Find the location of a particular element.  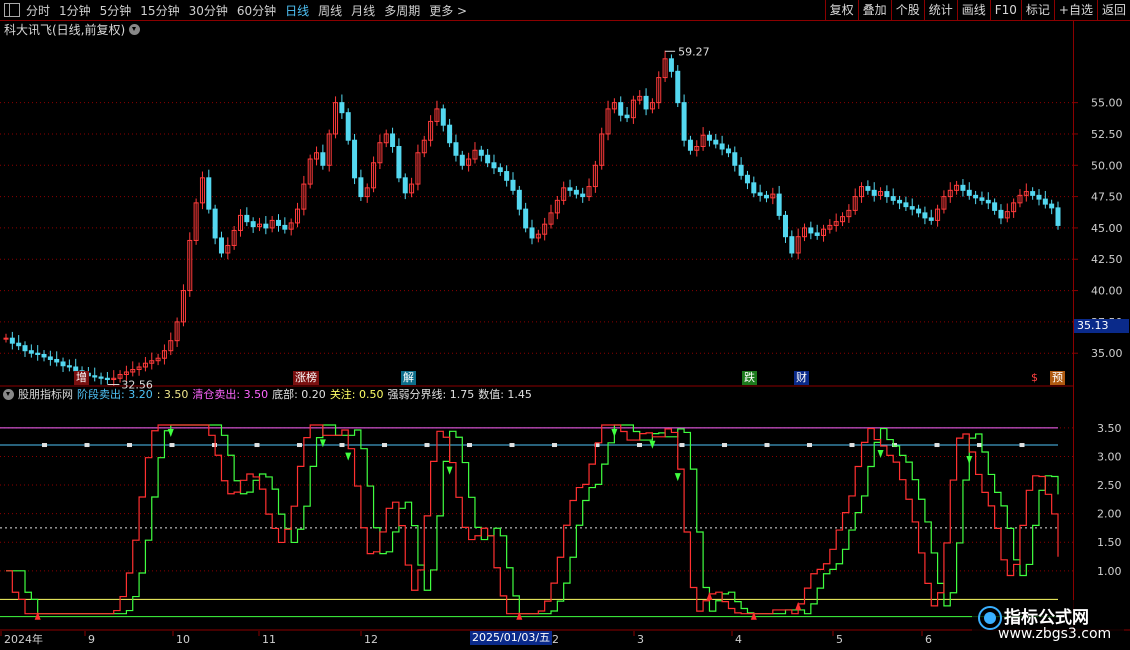

xaxis-label: 10 is located at coordinates (183, 639).